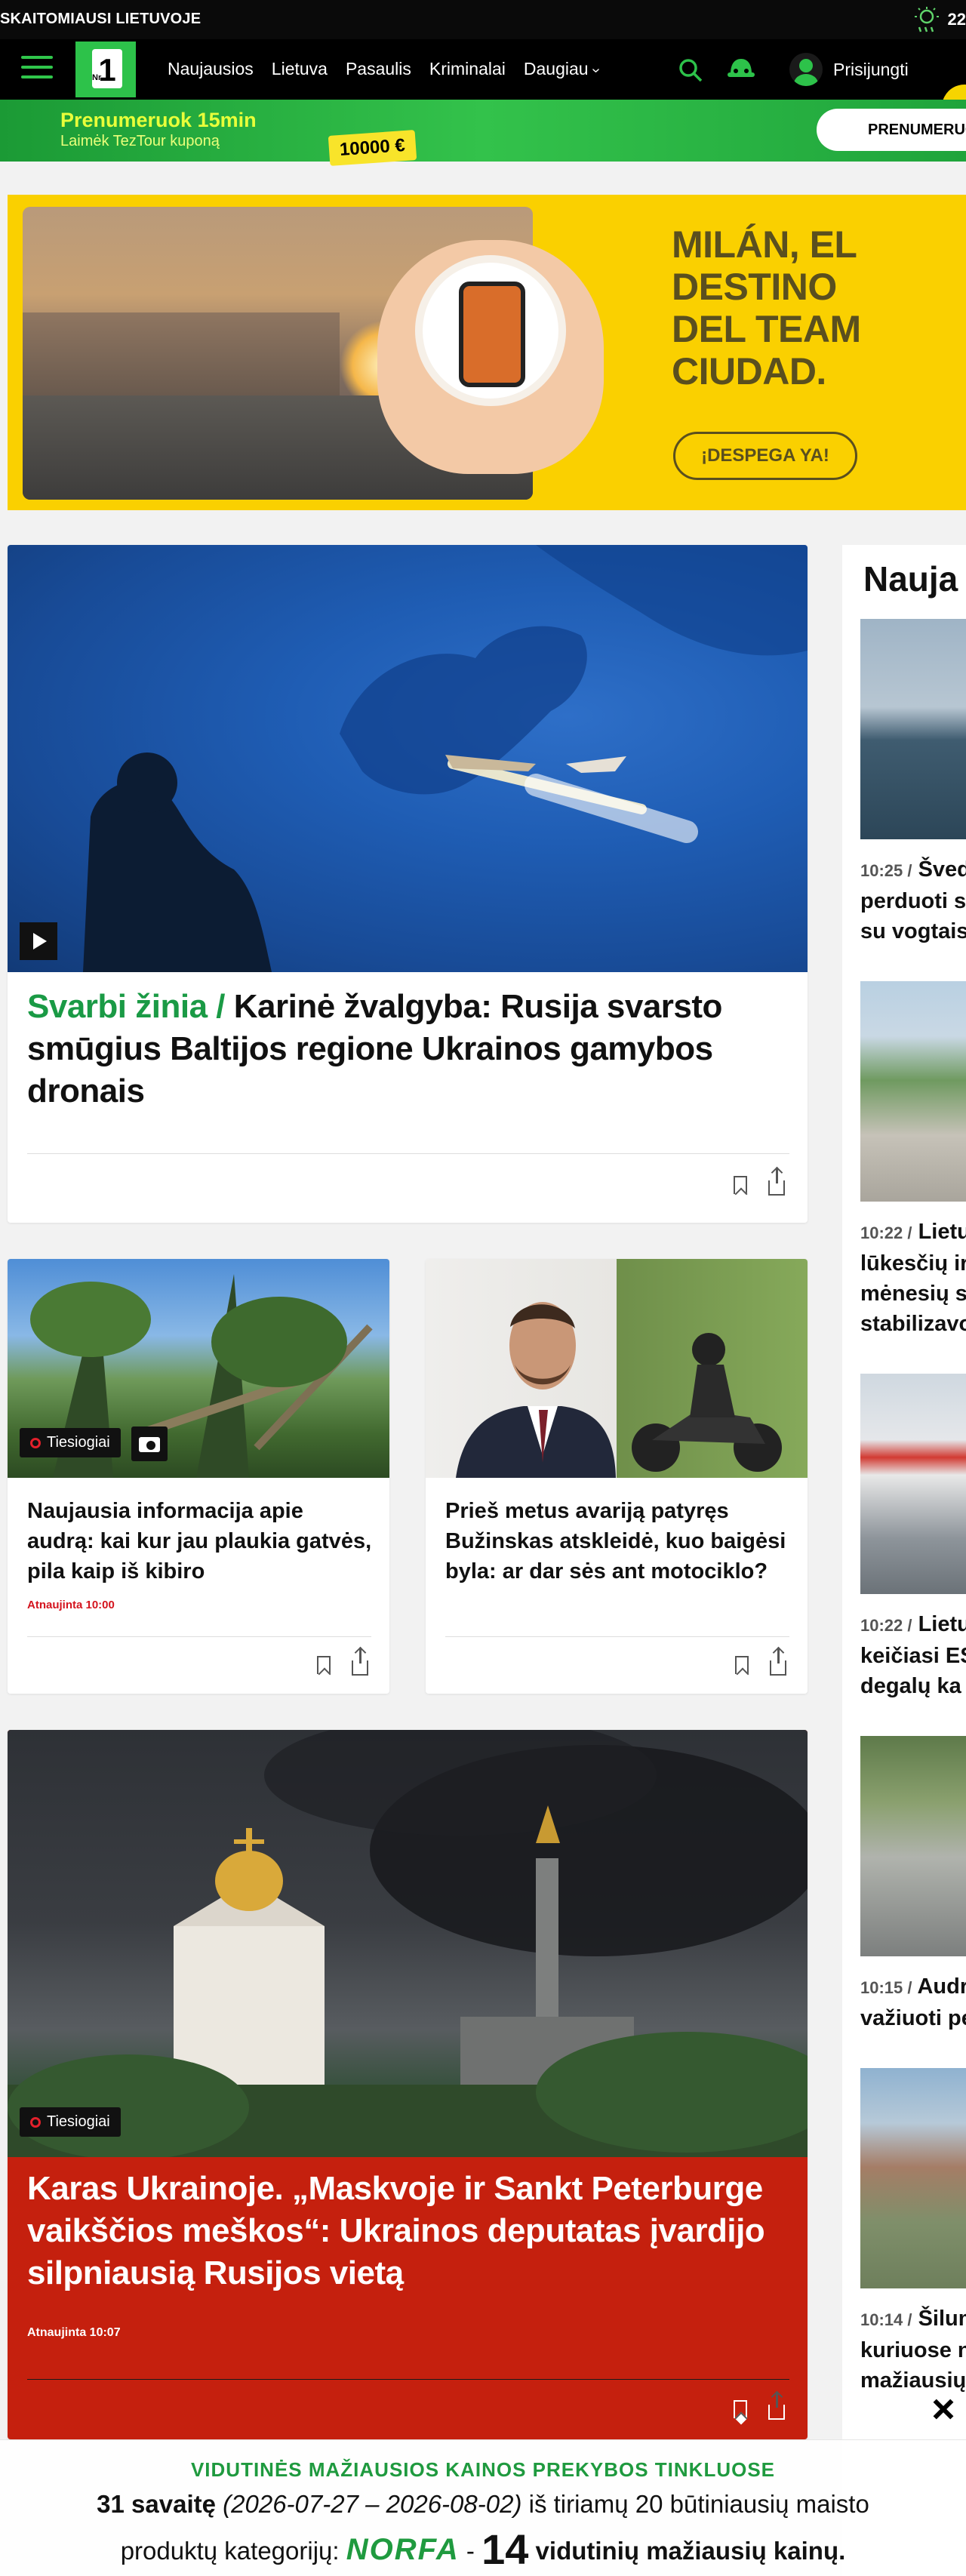 This screenshot has width=966, height=2576. What do you see at coordinates (467, 69) in the screenshot?
I see `nav-item-kriminalai: Kriminalai` at bounding box center [467, 69].